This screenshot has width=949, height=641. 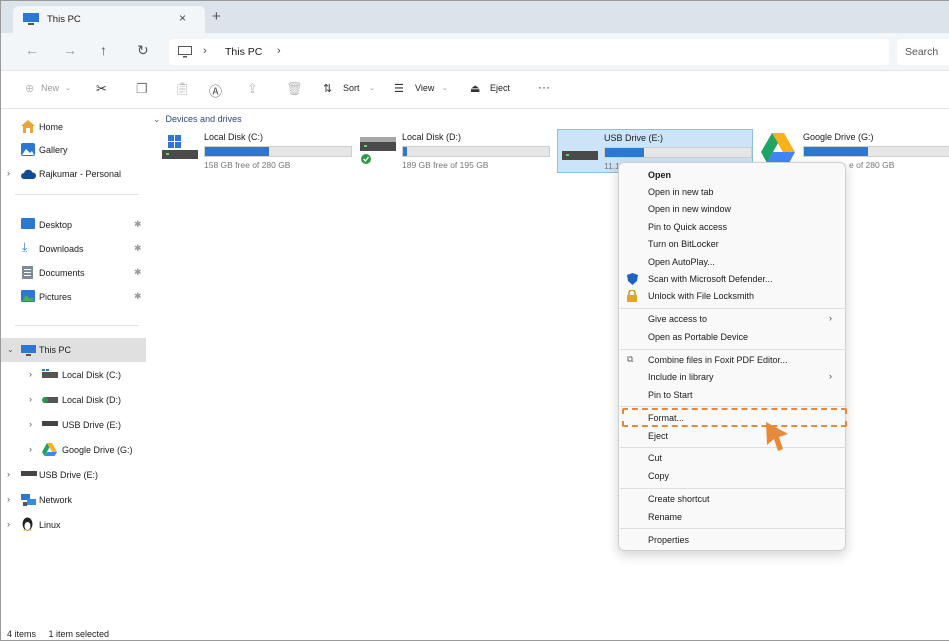 I want to click on hard-drive-icon, so click(x=378, y=150).